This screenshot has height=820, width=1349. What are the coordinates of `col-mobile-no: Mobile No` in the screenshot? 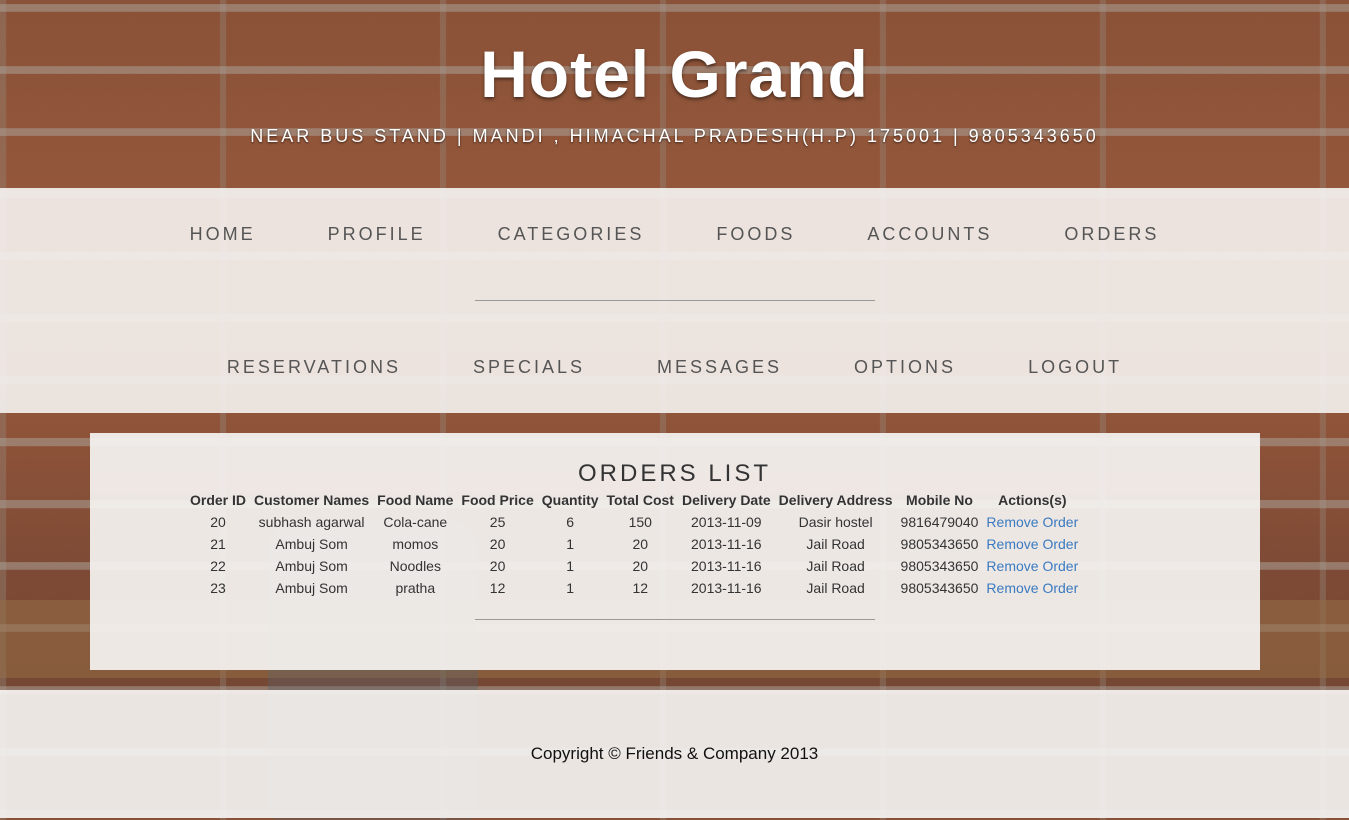 It's located at (939, 500).